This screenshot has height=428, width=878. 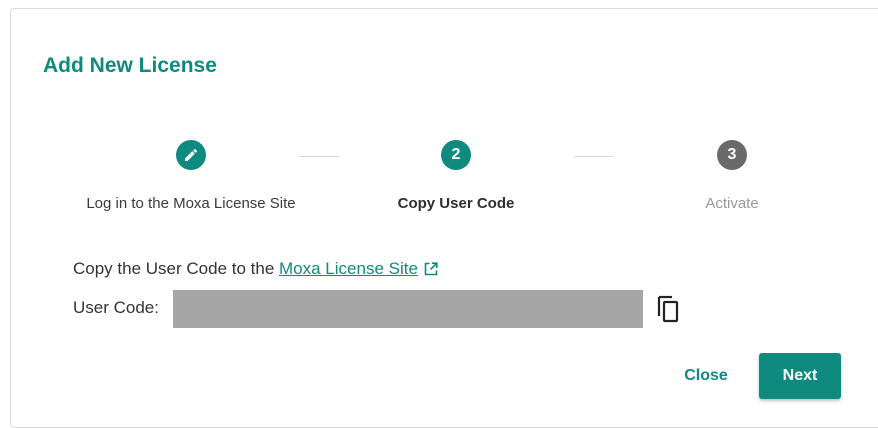 I want to click on user-code-label: User Code:, so click(x=116, y=307).